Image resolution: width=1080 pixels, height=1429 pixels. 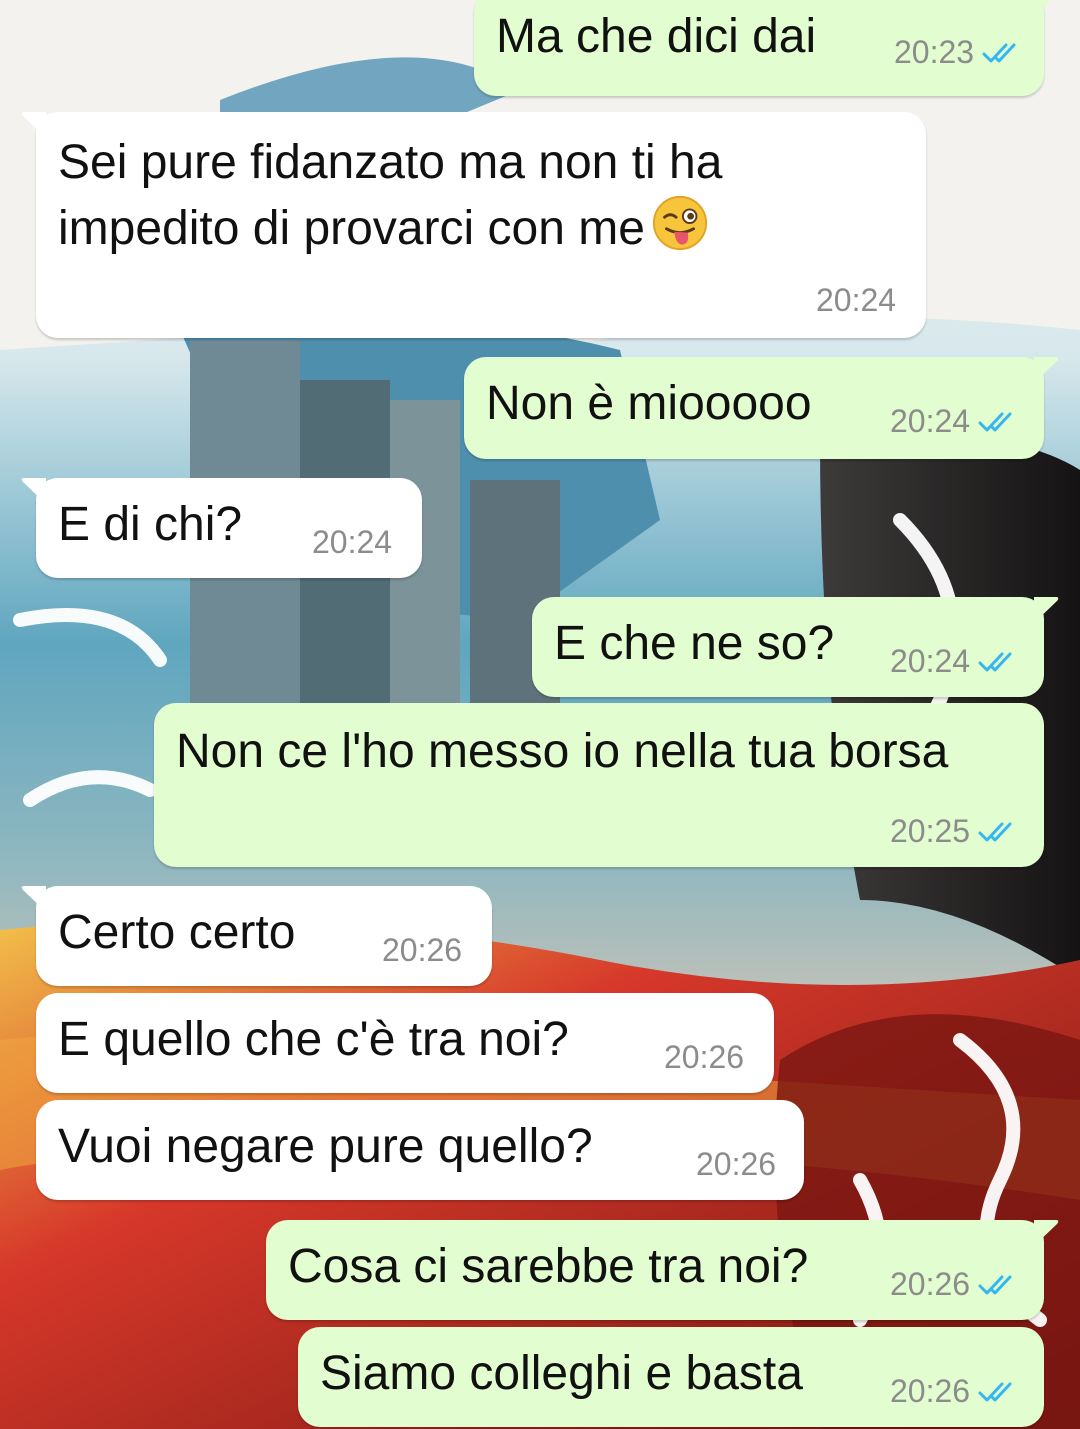 I want to click on incoming-message-bubble: E quello che c'è tra noi? 20:26, so click(x=405, y=1043).